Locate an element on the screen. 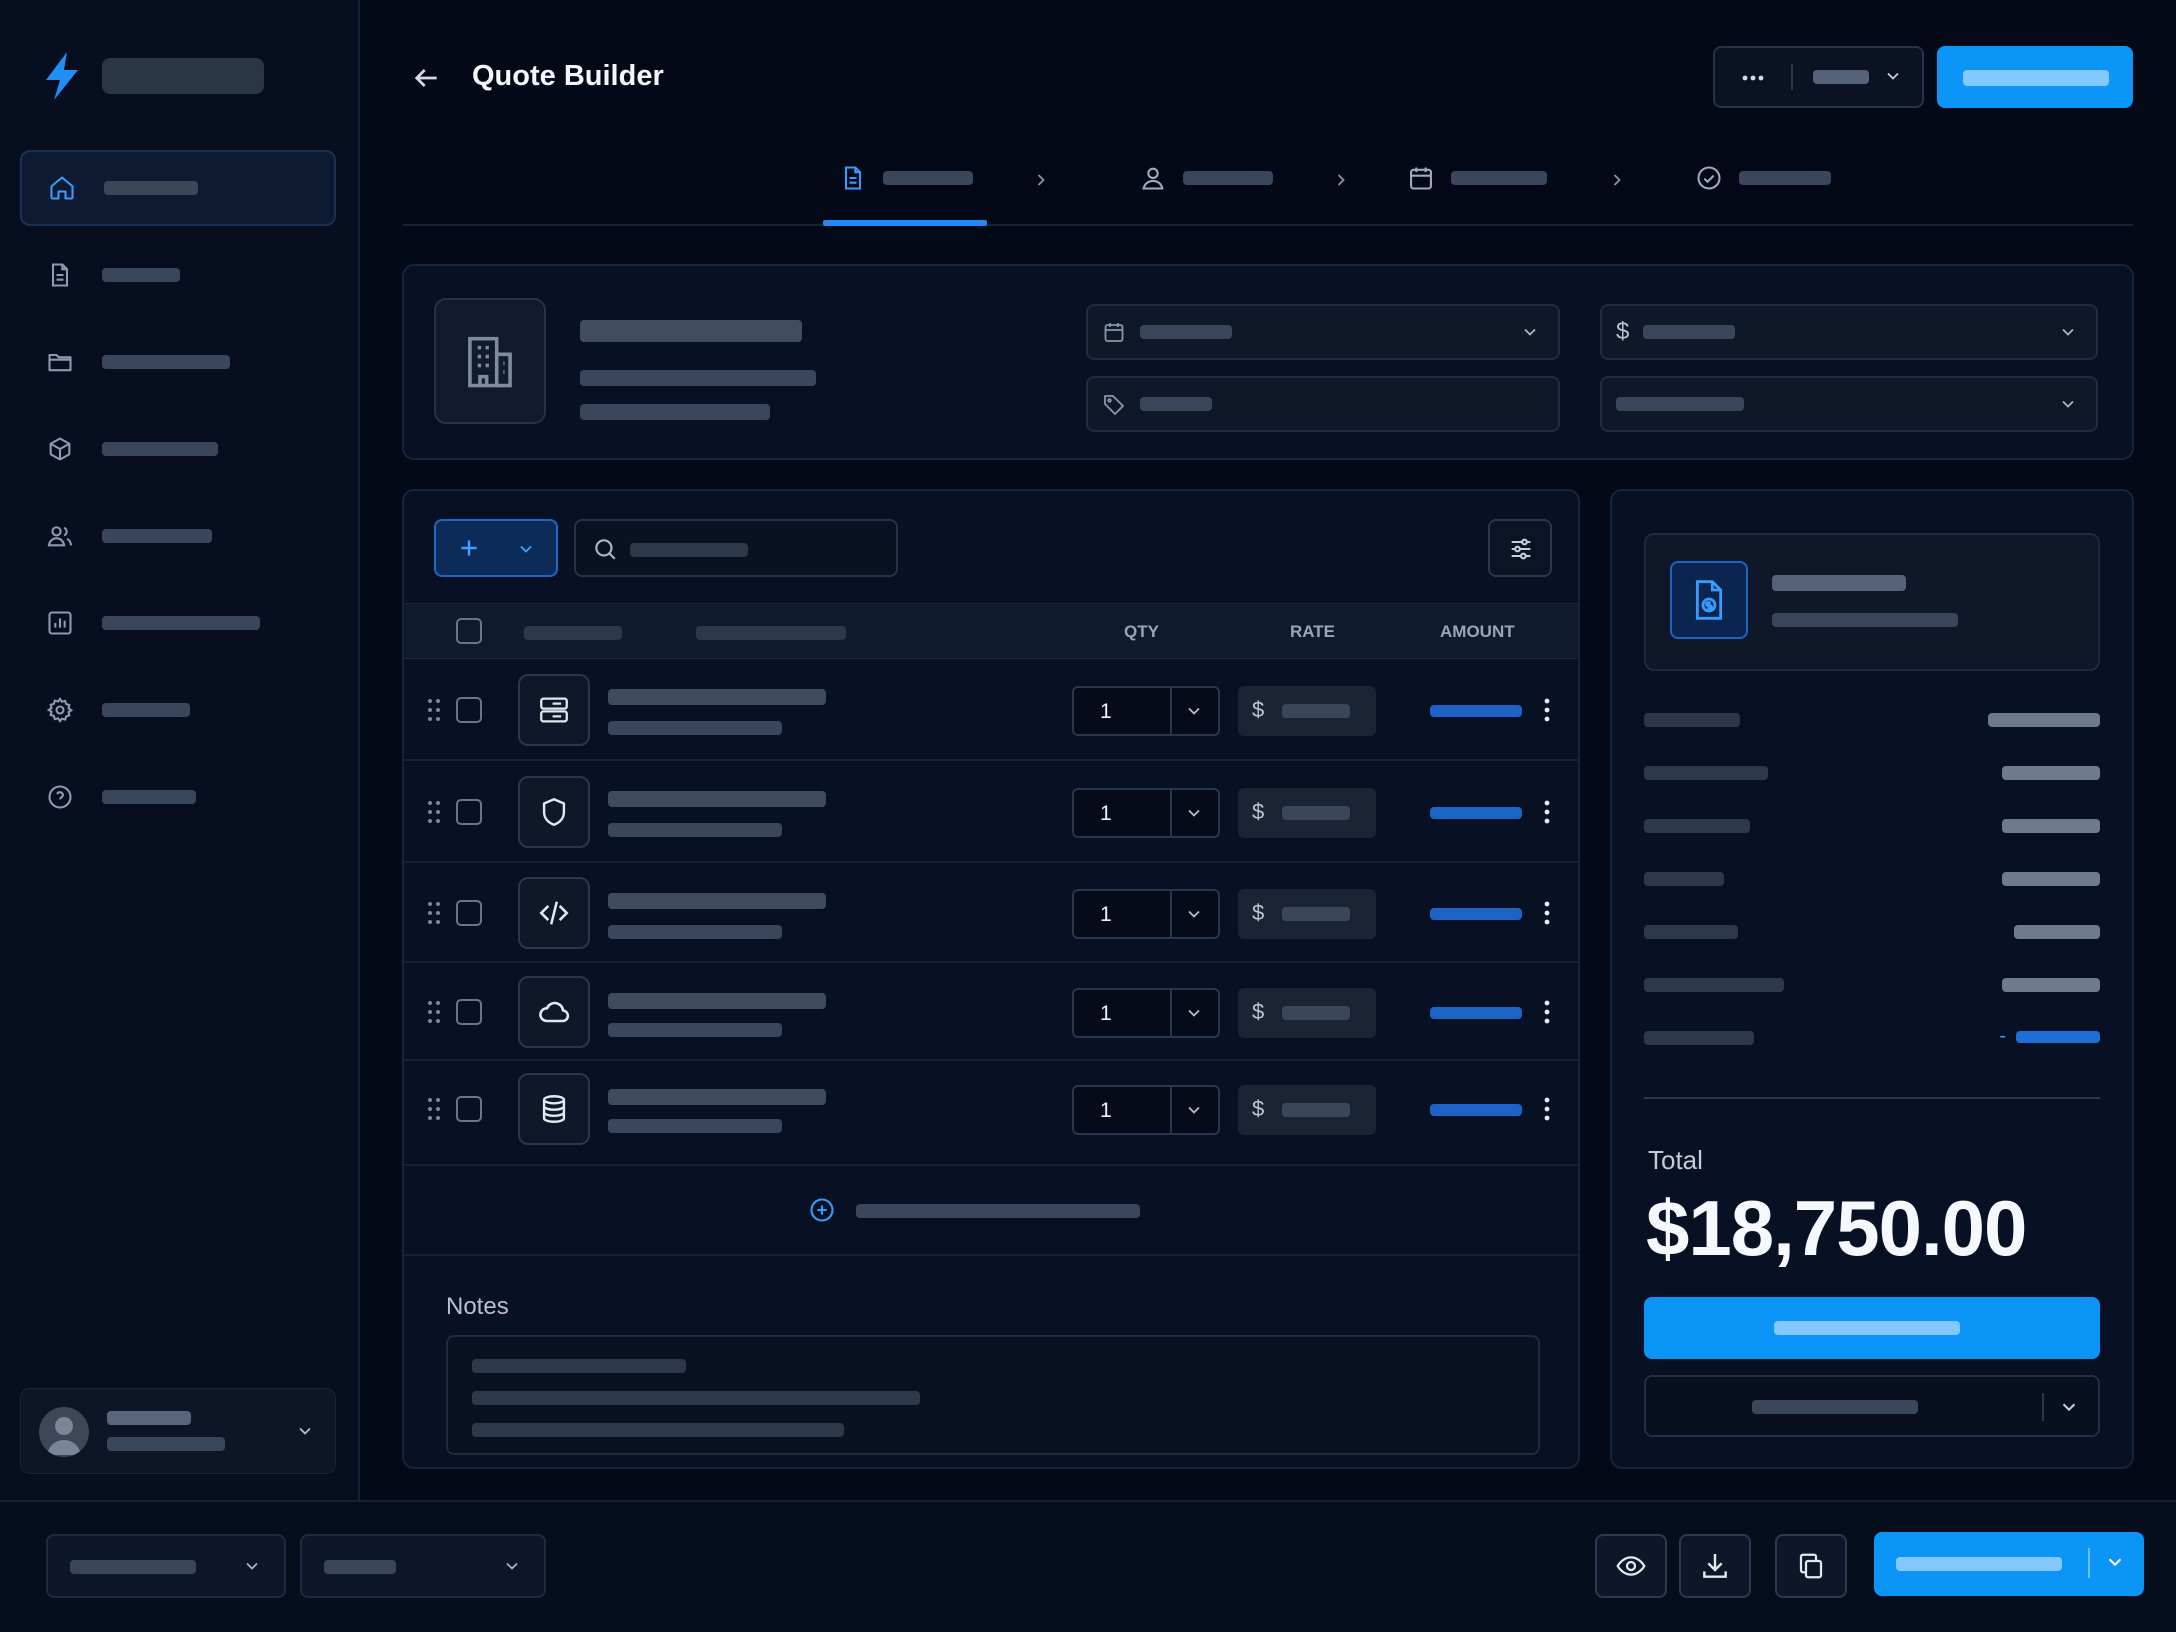 This screenshot has height=1632, width=2176. download-button is located at coordinates (1715, 1566).